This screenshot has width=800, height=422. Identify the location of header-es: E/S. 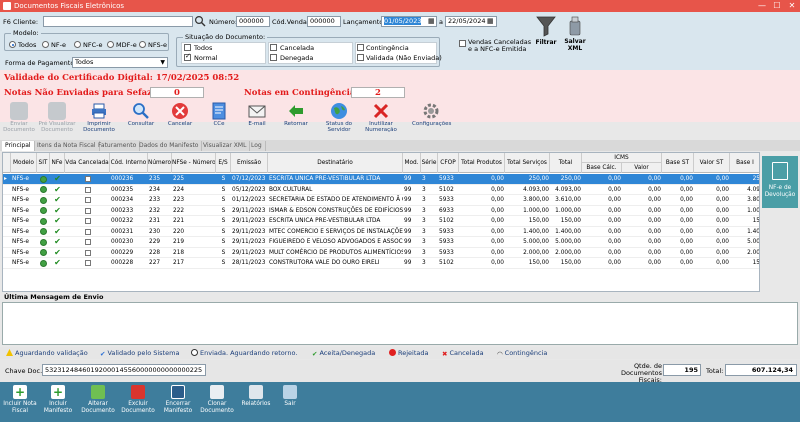
(223, 163).